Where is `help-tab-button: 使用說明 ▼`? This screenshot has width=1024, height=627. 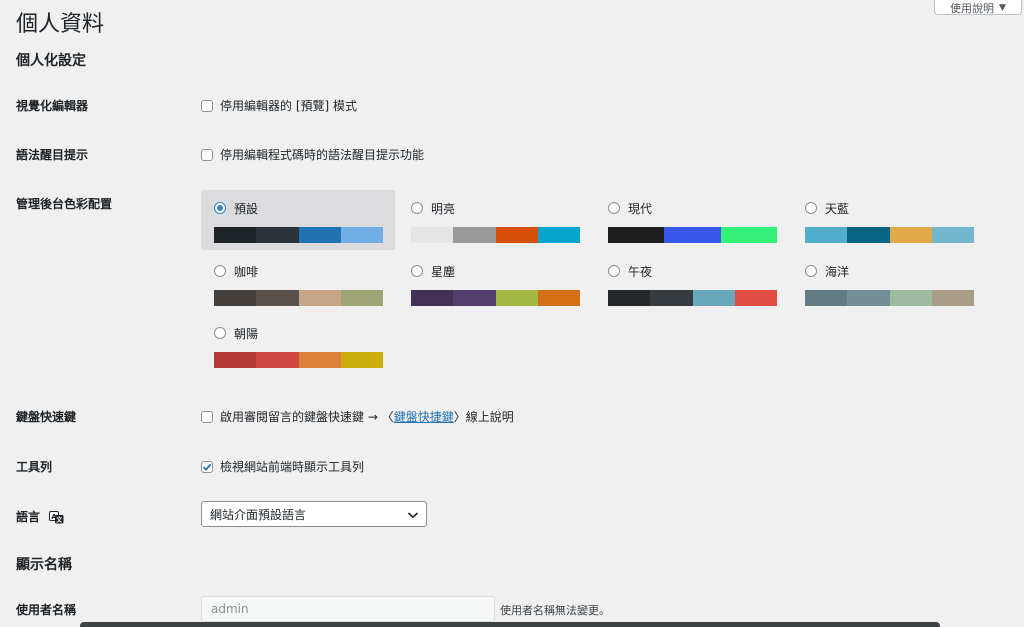 help-tab-button: 使用說明 ▼ is located at coordinates (978, 7).